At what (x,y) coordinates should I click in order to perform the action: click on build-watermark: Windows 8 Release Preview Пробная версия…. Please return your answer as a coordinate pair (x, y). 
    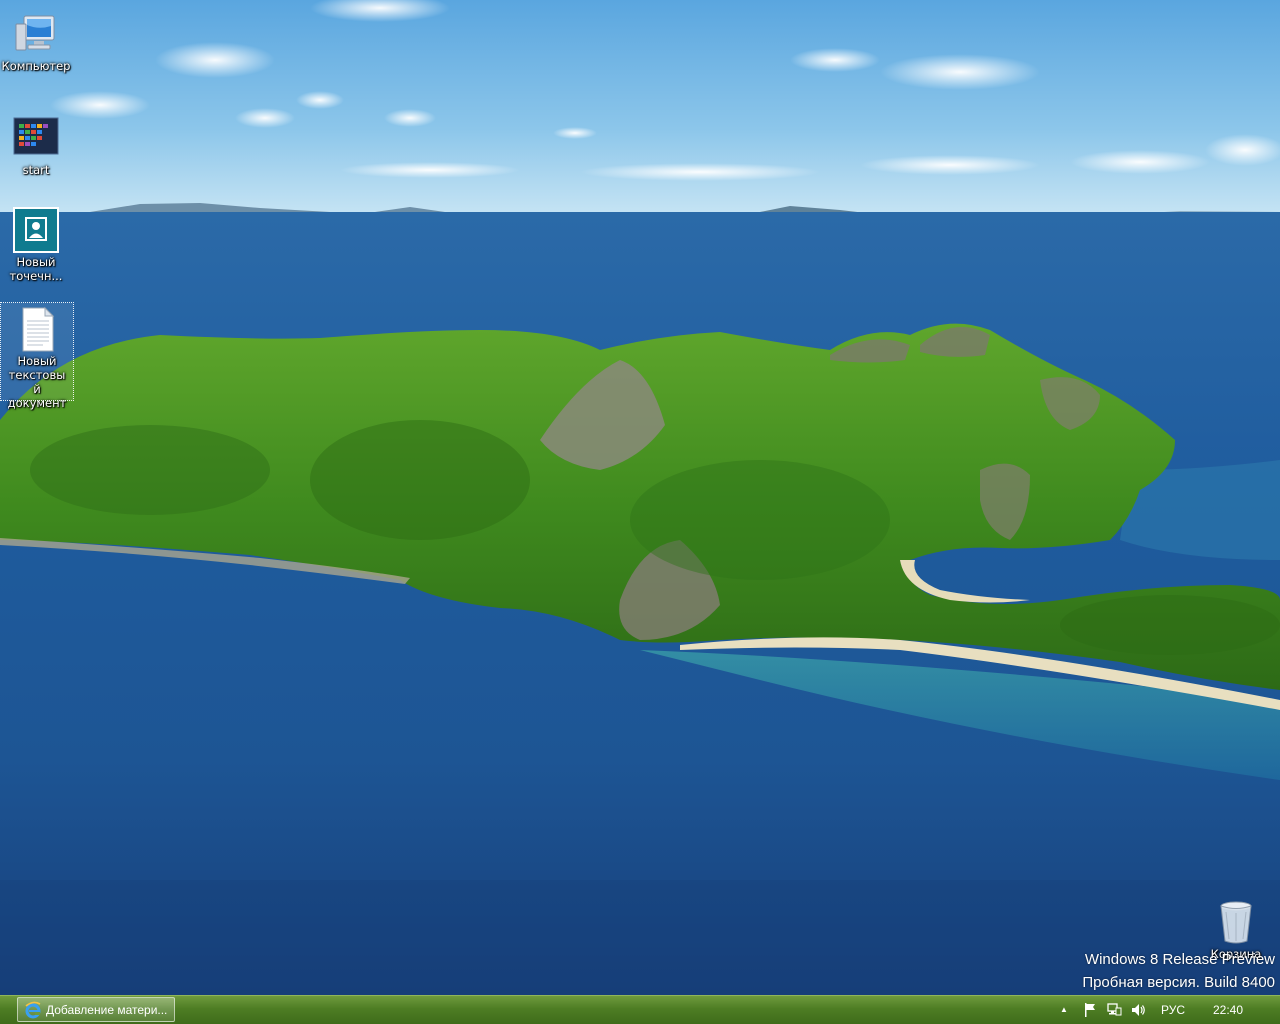
    Looking at the image, I should click on (1178, 971).